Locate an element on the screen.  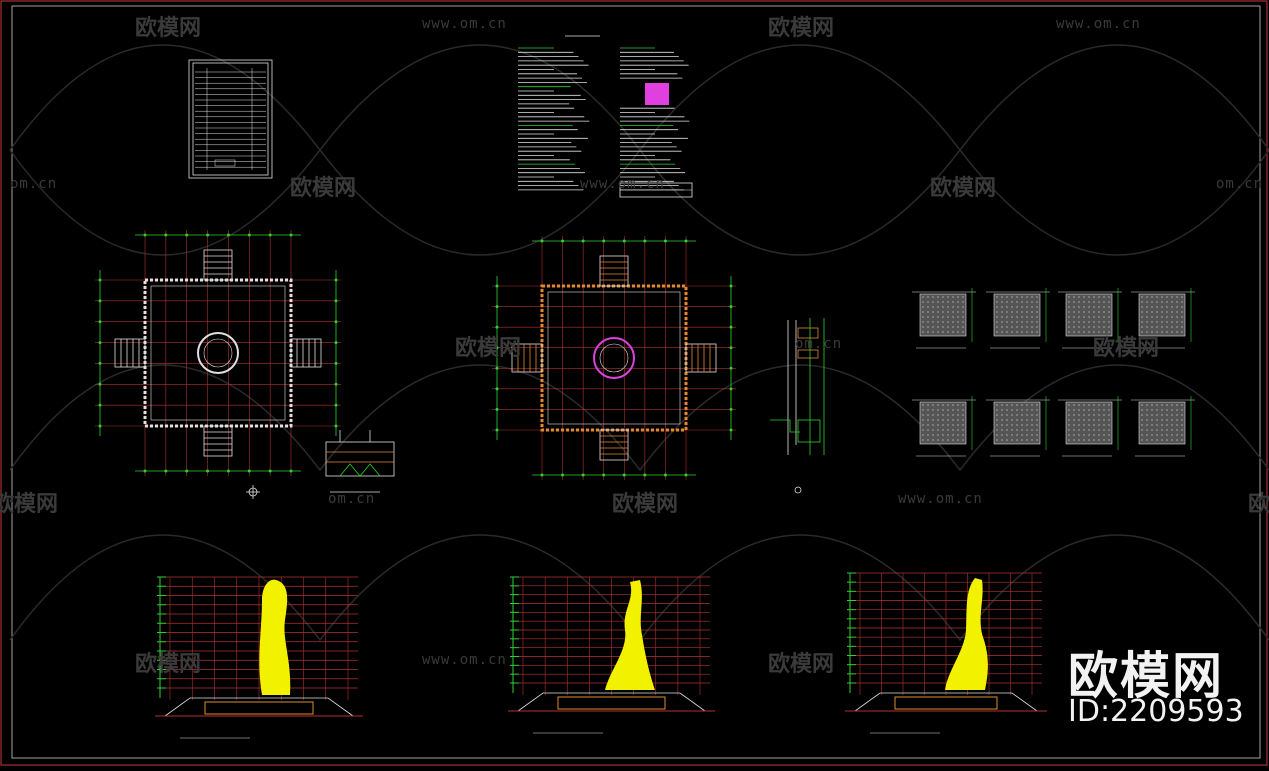
design-notes-sheet is located at coordinates (605, 116).